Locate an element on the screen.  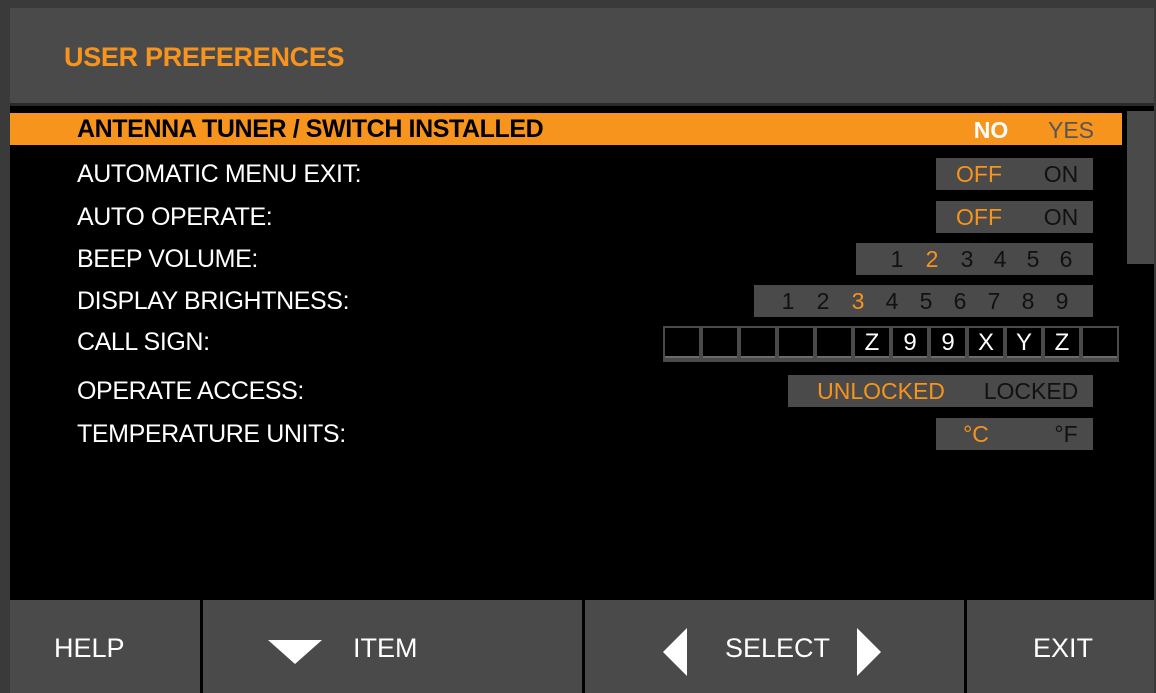
option-7: 7 is located at coordinates (994, 301).